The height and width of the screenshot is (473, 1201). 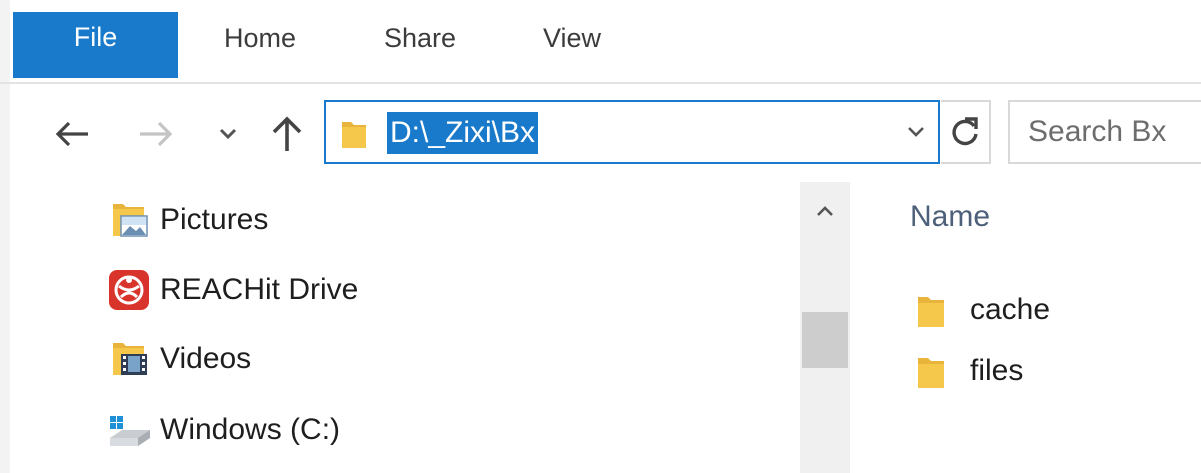 I want to click on tab-home: Home, so click(x=260, y=45).